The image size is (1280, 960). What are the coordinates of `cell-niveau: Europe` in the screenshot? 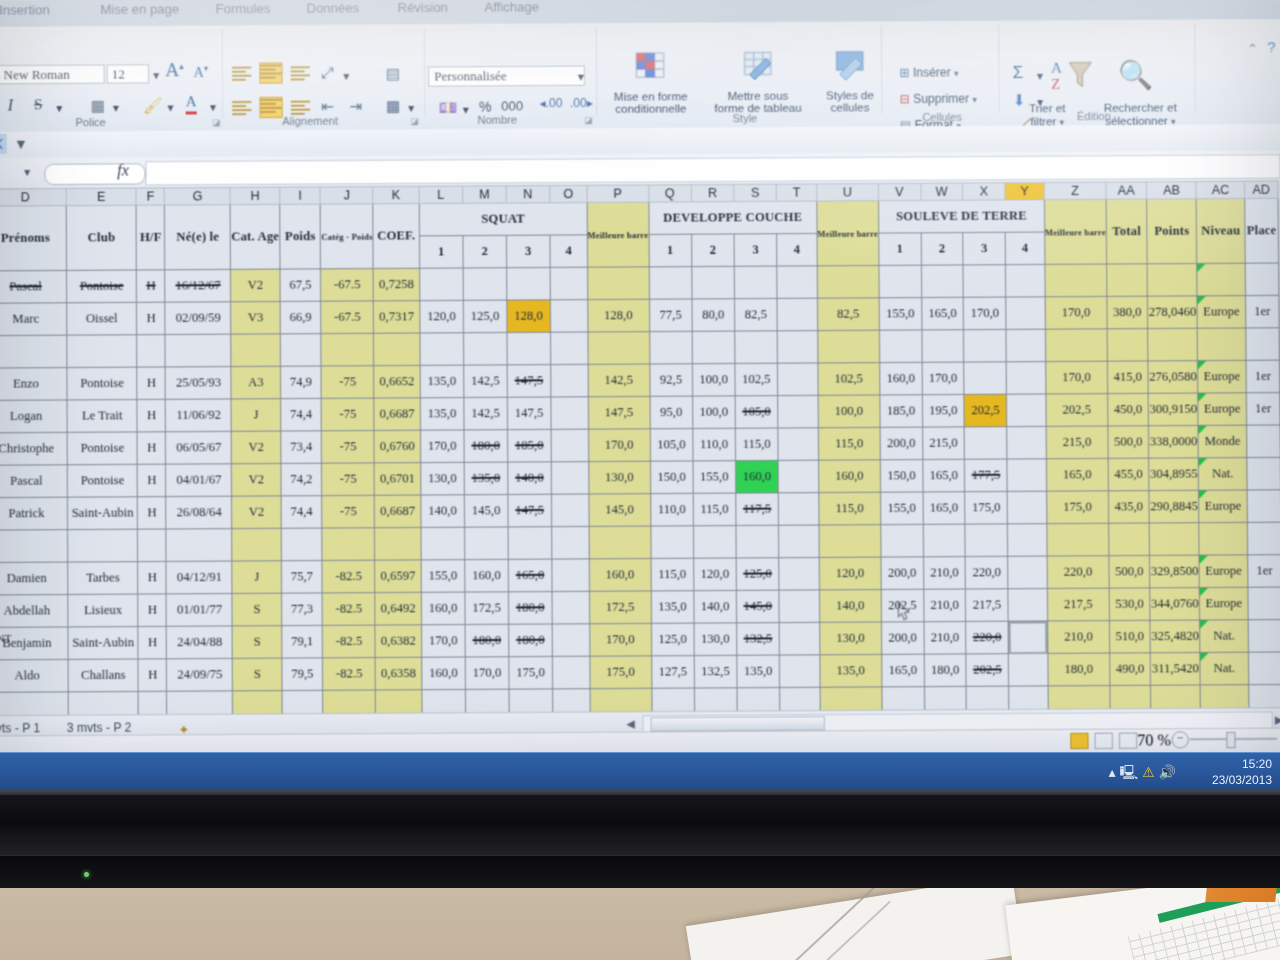 It's located at (1221, 312).